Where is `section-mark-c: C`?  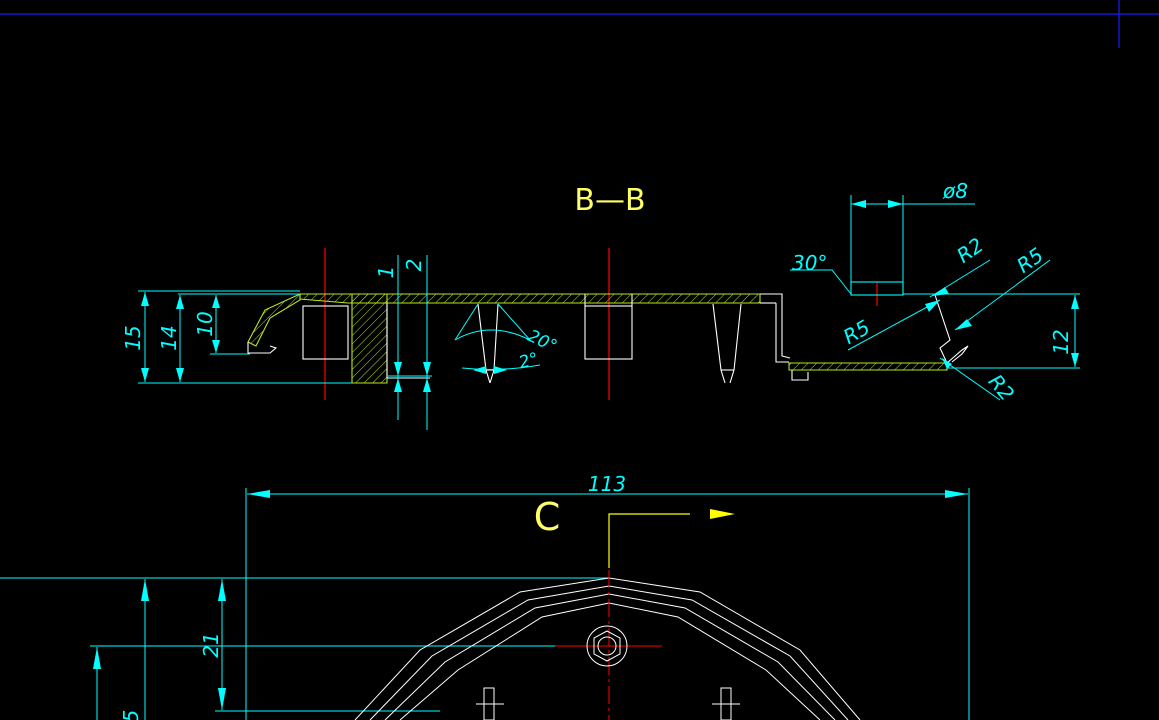
section-mark-c: C is located at coordinates (547, 517).